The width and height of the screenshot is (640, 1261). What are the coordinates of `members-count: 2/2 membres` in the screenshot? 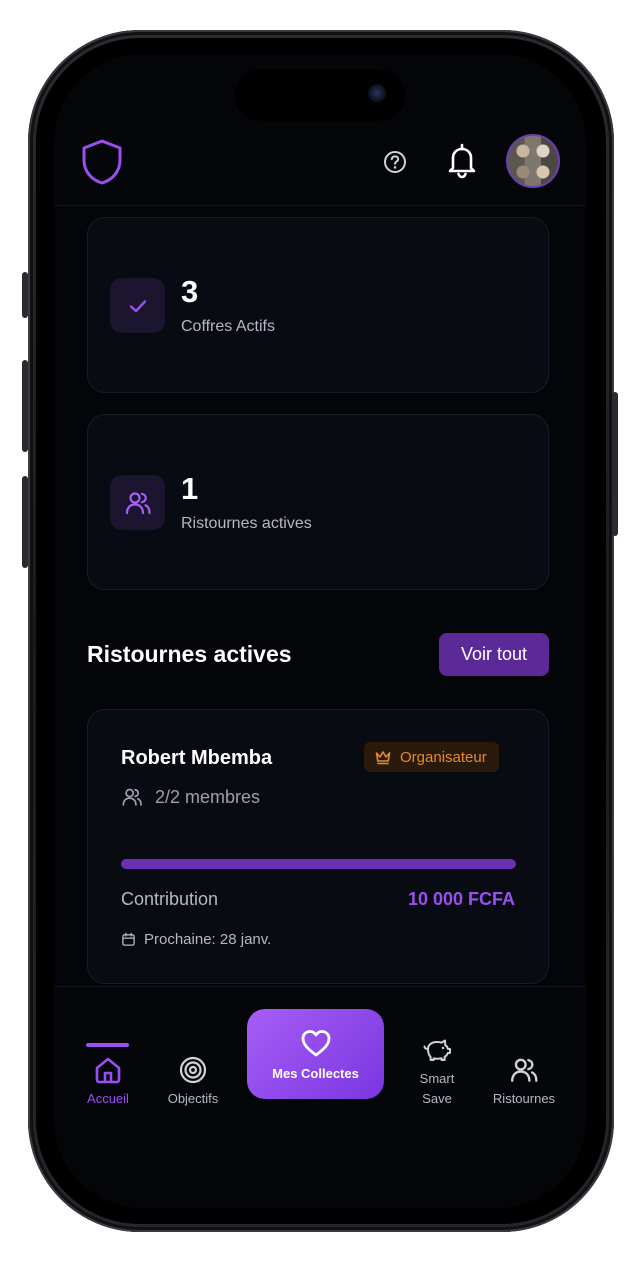 It's located at (208, 796).